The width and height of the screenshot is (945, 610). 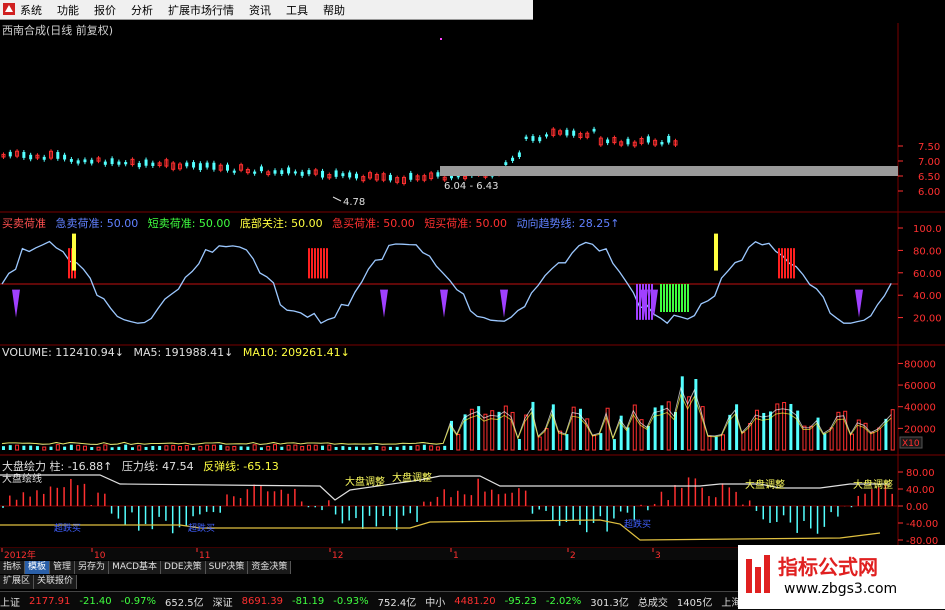 What do you see at coordinates (373, 223) in the screenshot?
I see `osc-legend-item: 急买荷准: 50.00` at bounding box center [373, 223].